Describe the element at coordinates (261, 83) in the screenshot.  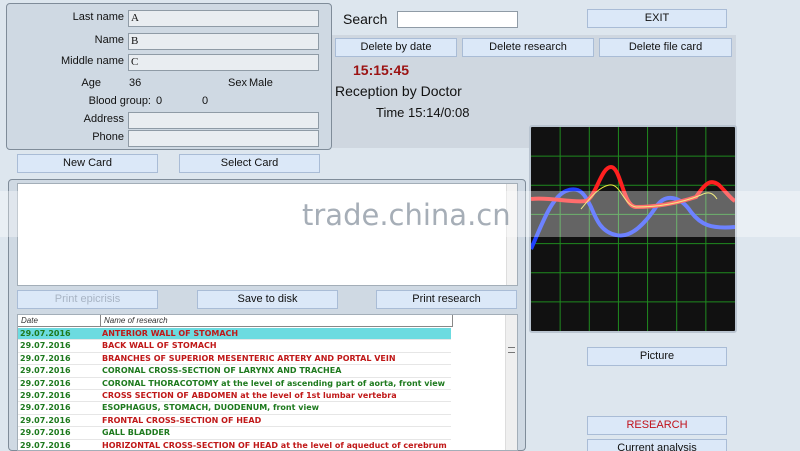
I see `sex-value: Male` at that location.